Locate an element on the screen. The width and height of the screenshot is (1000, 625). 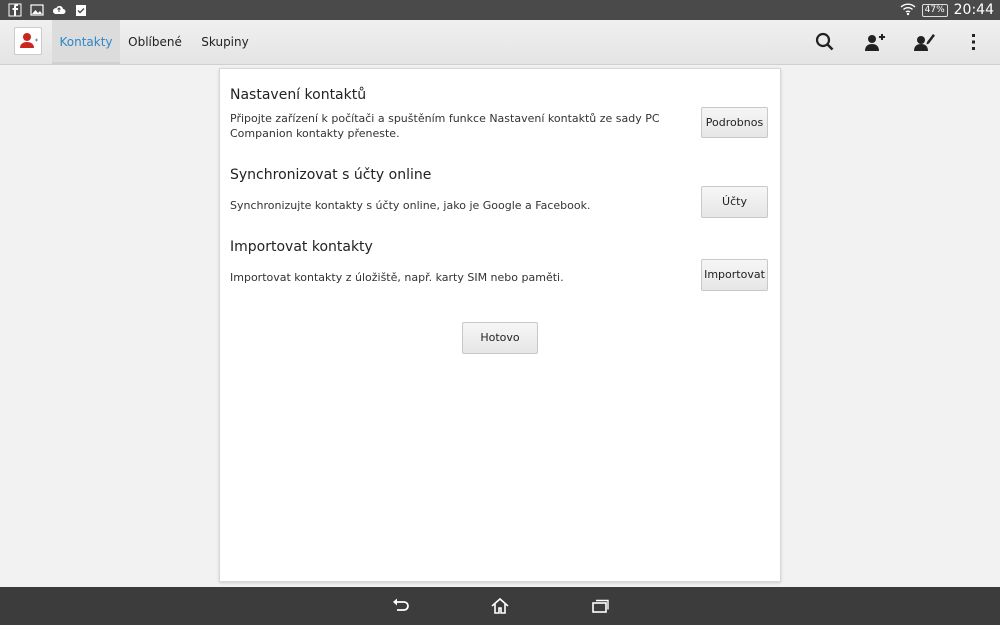
add-contact-icon is located at coordinates (875, 42).